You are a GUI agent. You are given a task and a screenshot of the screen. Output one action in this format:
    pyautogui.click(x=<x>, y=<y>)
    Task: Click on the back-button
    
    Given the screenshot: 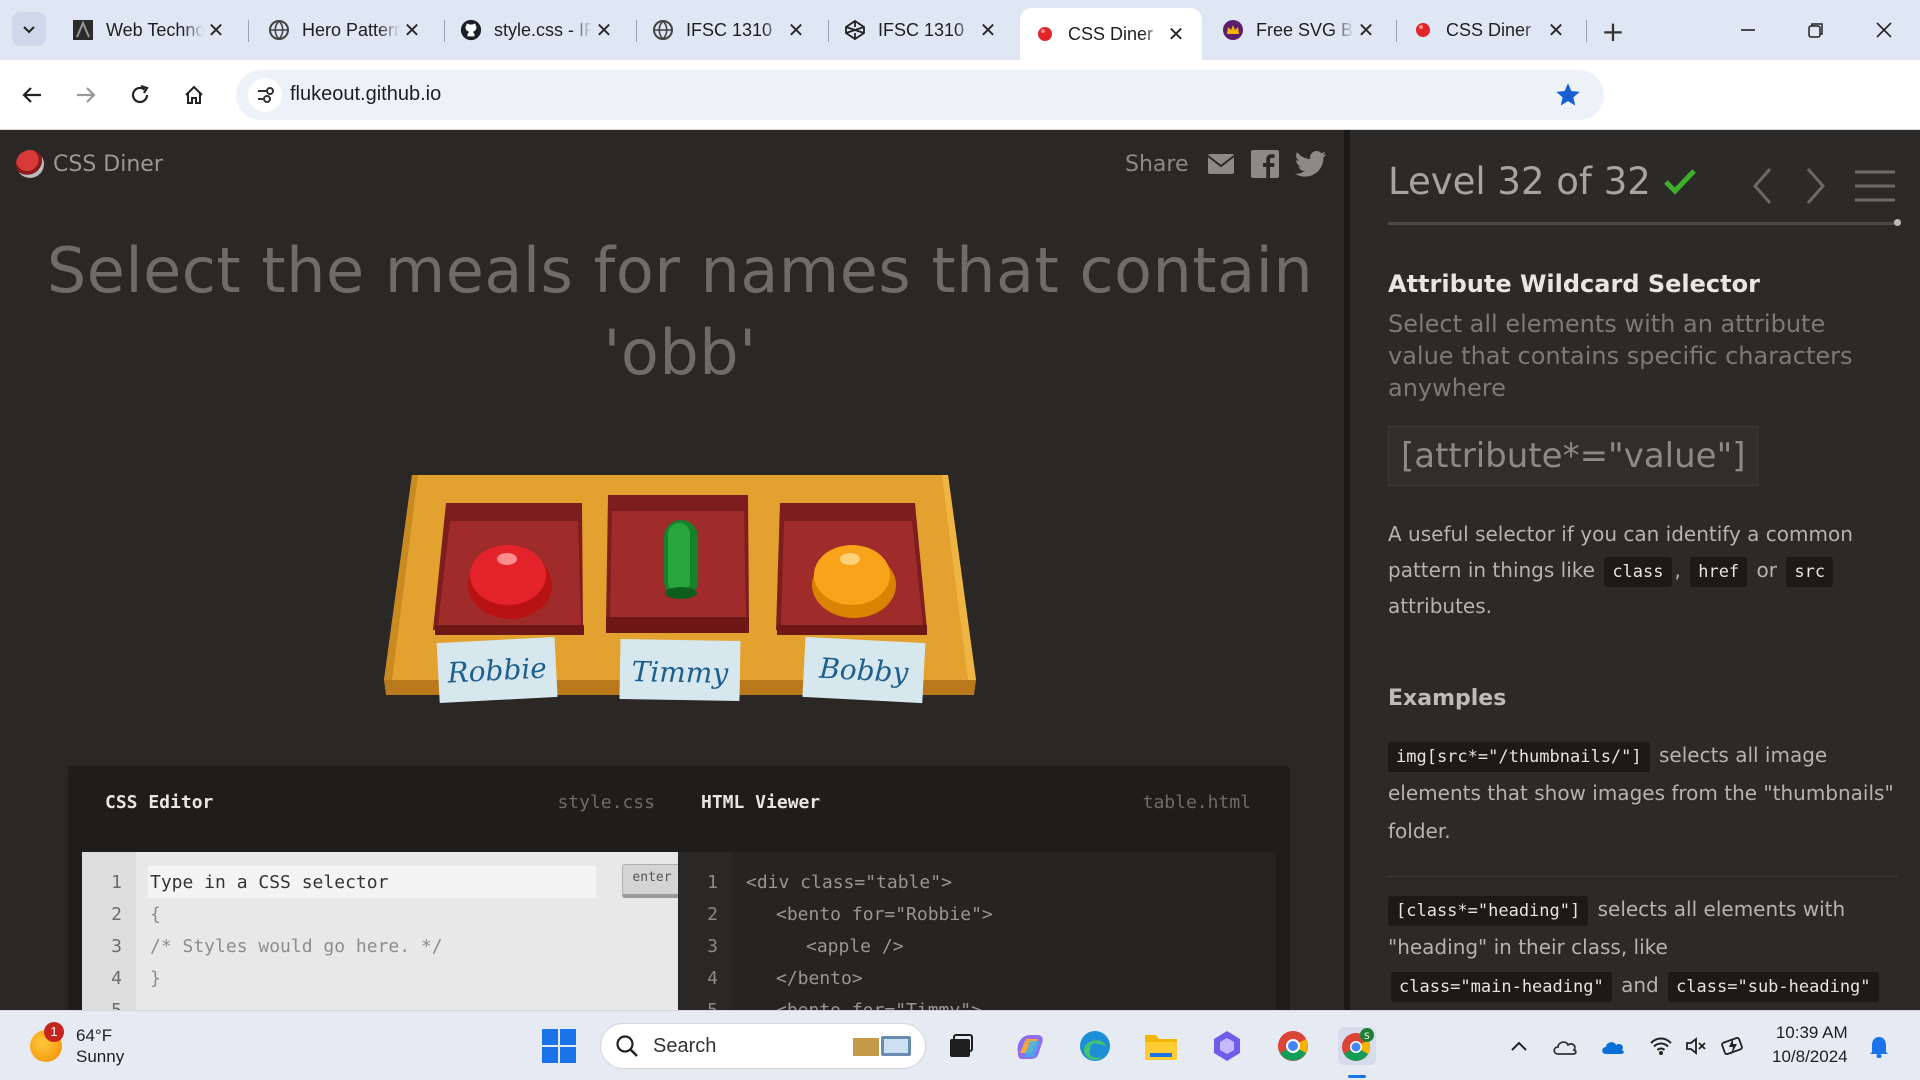 What is the action you would take?
    pyautogui.click(x=32, y=95)
    